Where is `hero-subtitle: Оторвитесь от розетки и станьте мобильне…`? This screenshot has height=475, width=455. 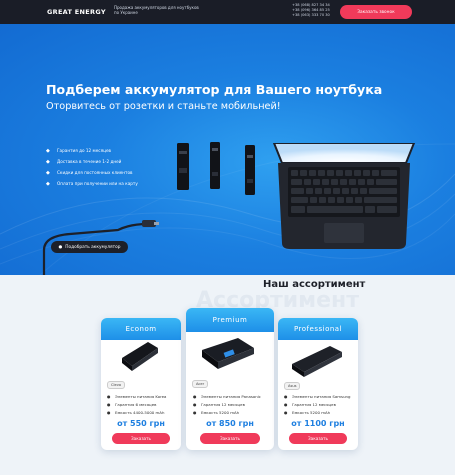 hero-subtitle: Оторвитесь от розетки и станьте мобильне… is located at coordinates (163, 106).